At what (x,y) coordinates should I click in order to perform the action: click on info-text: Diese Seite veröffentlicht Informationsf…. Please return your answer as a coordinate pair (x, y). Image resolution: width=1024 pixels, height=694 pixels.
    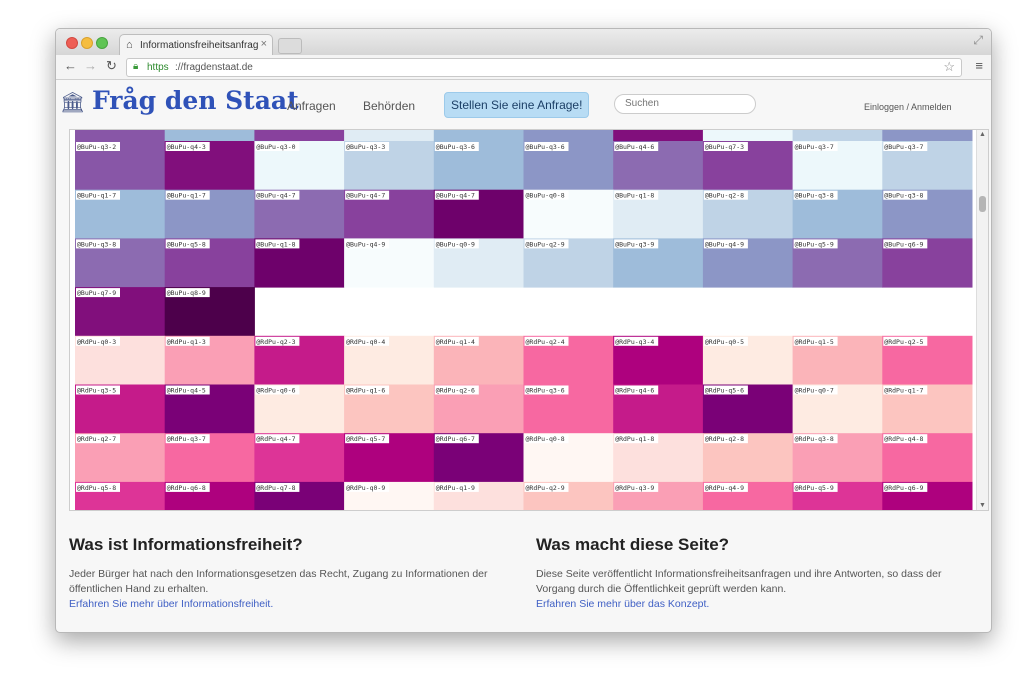
    Looking at the image, I should click on (739, 581).